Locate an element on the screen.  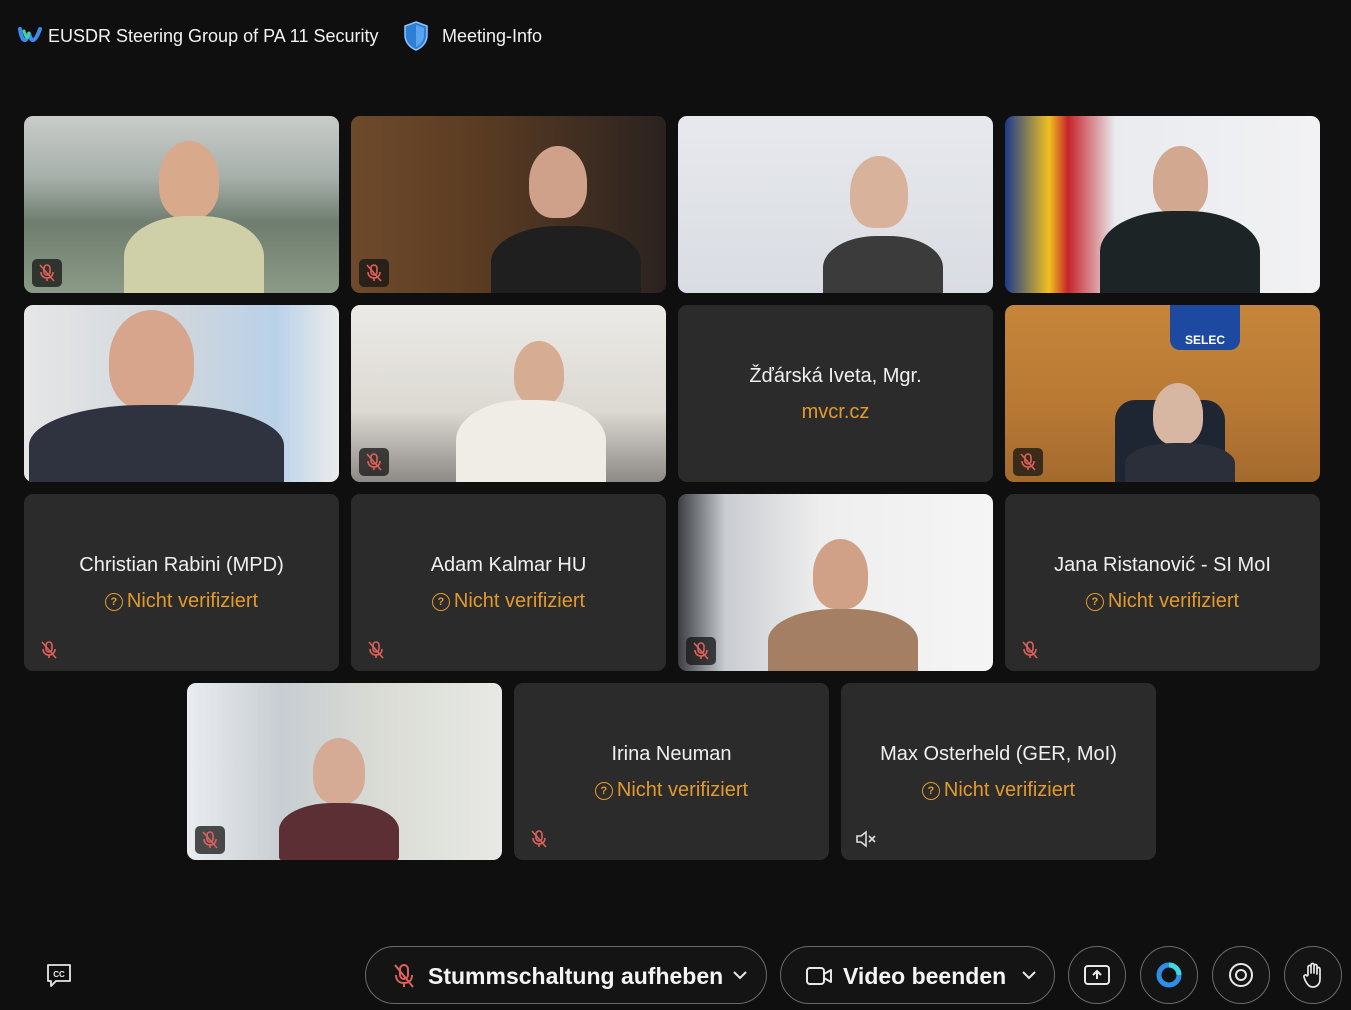
participant-name: Jana Ristanović - SI MoI is located at coordinates (1162, 565).